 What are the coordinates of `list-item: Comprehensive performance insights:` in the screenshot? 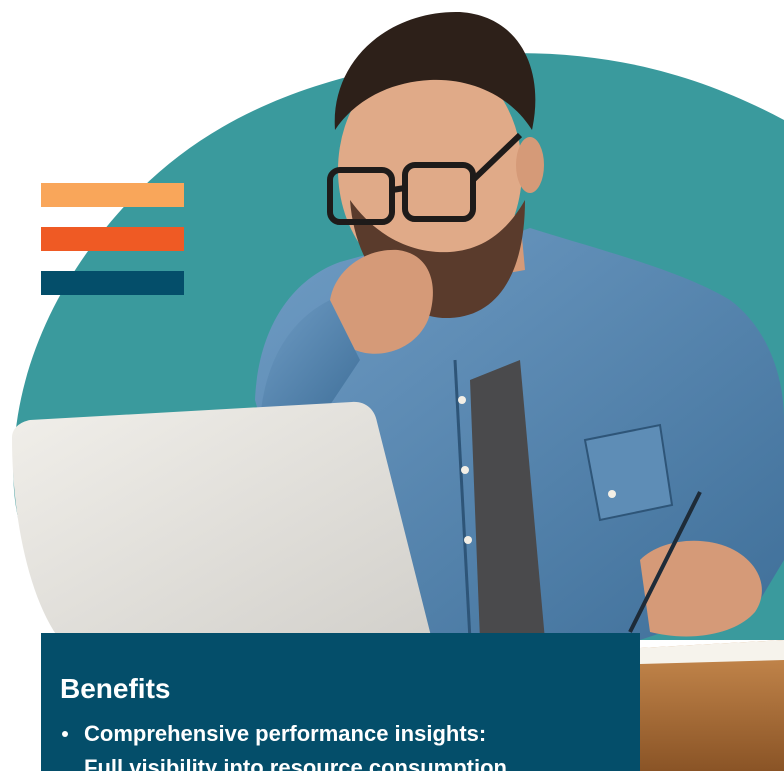 It's located at (342, 734).